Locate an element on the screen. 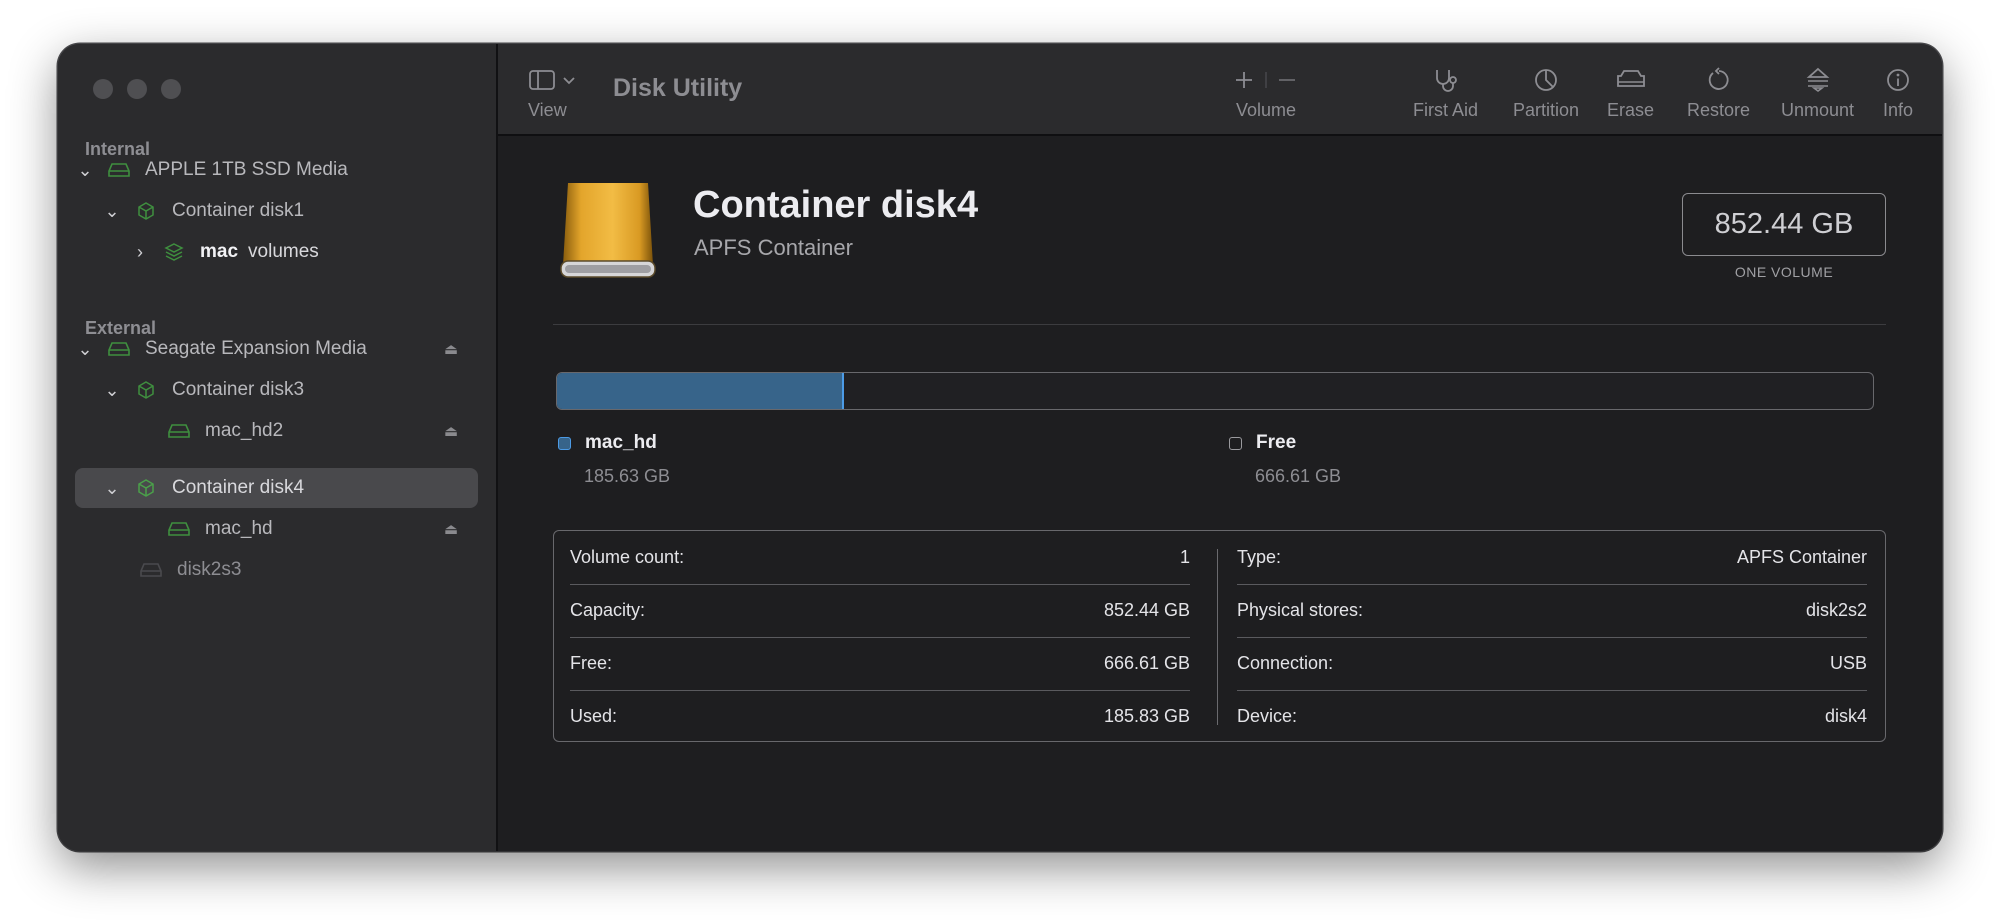  sidebar-item-container-disk1: ⌄ Container disk1 is located at coordinates (276, 211).